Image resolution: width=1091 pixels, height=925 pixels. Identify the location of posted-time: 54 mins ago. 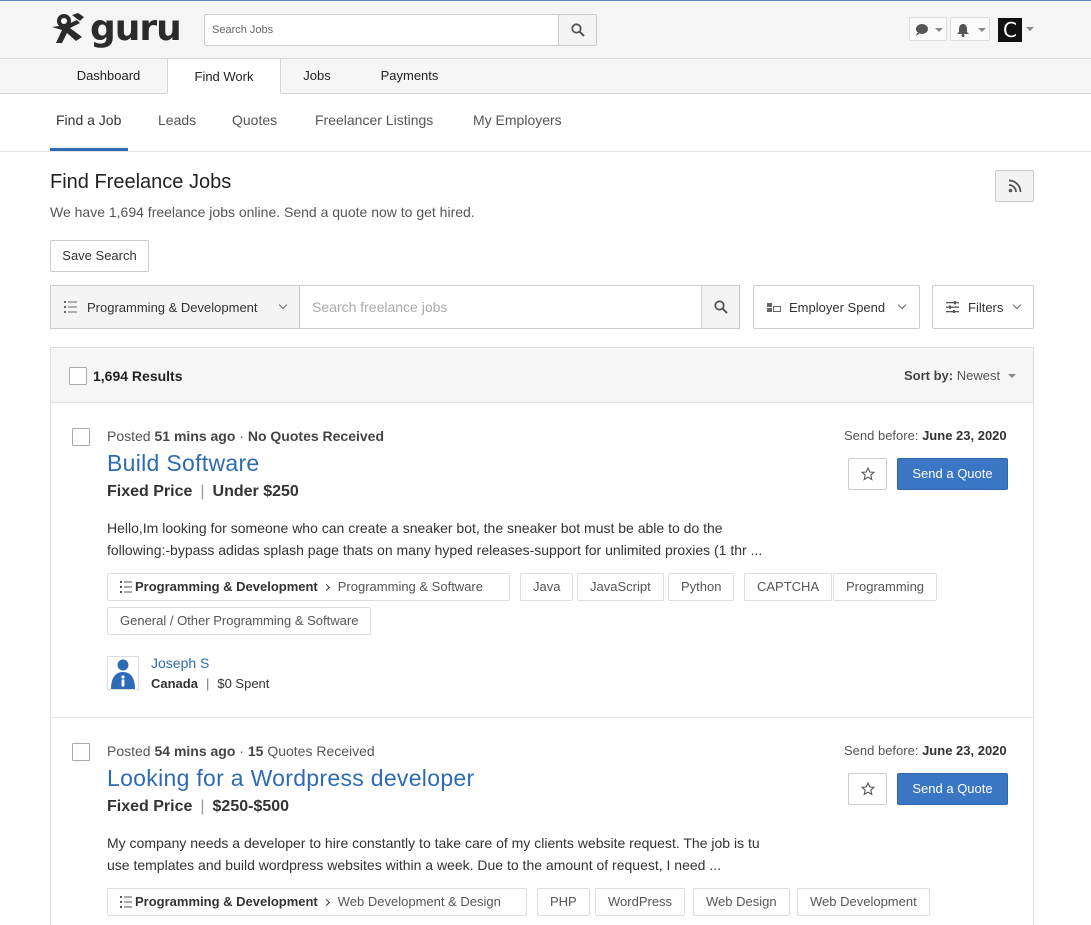
(195, 751).